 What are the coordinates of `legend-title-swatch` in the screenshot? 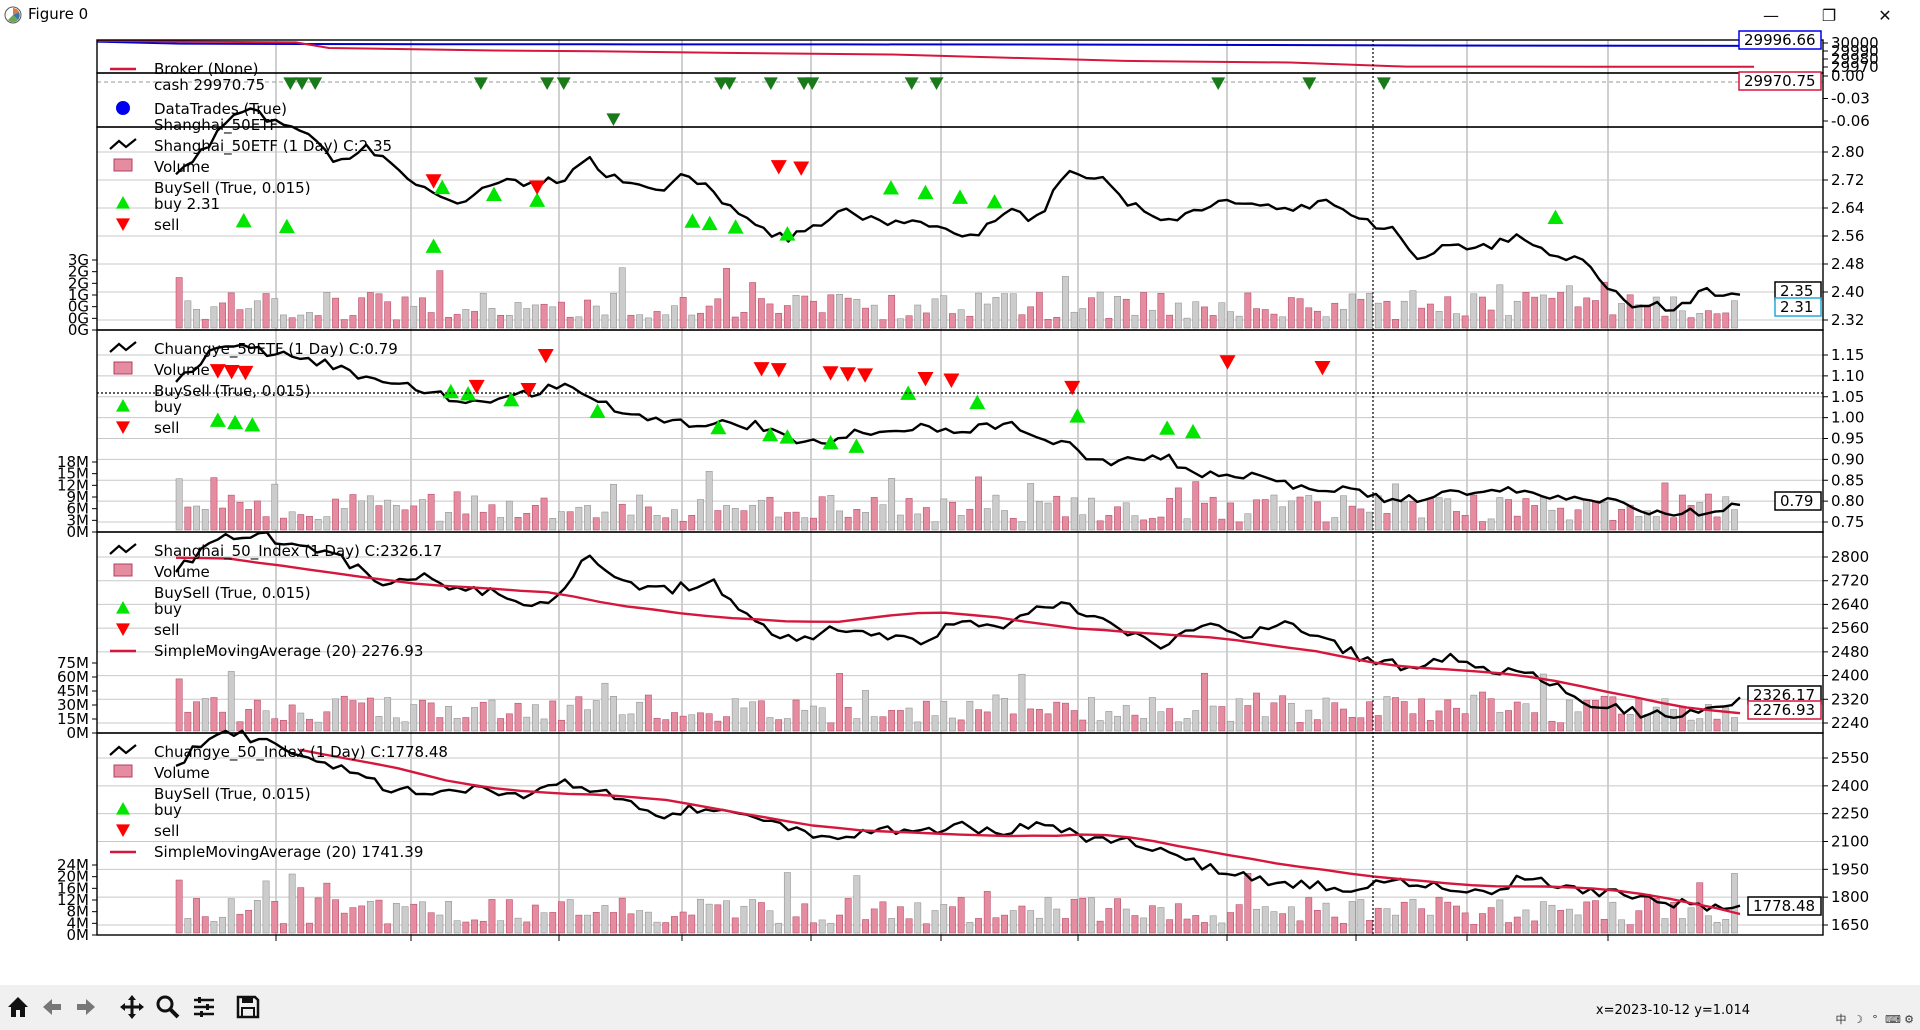 It's located at (123, 549).